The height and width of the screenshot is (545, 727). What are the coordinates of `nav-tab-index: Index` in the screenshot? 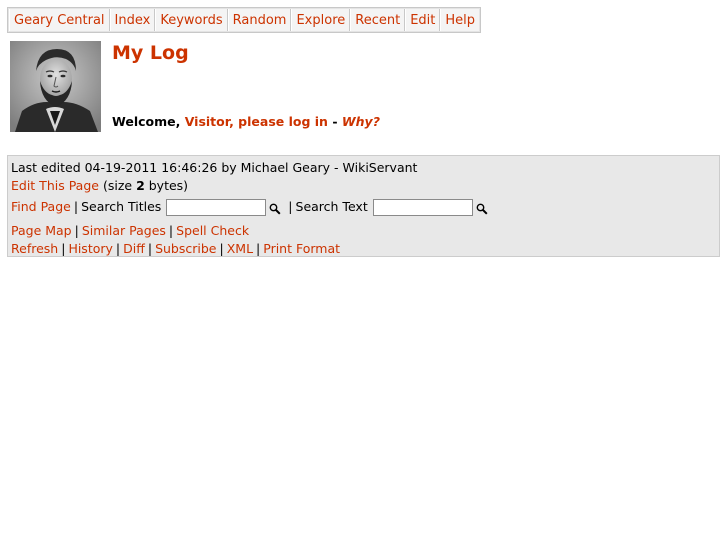 It's located at (132, 20).